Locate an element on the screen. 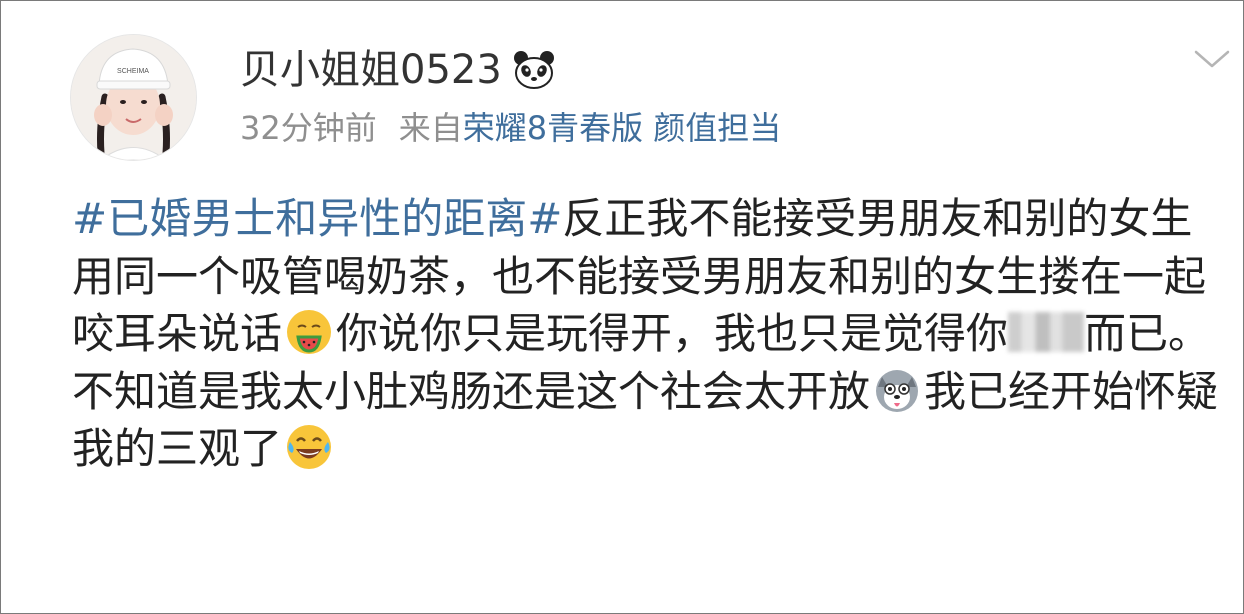 Image resolution: width=1244 pixels, height=614 pixels. post-text-segment-2: 你说你只是玩得开，我也只是觉得你 is located at coordinates (672, 334).